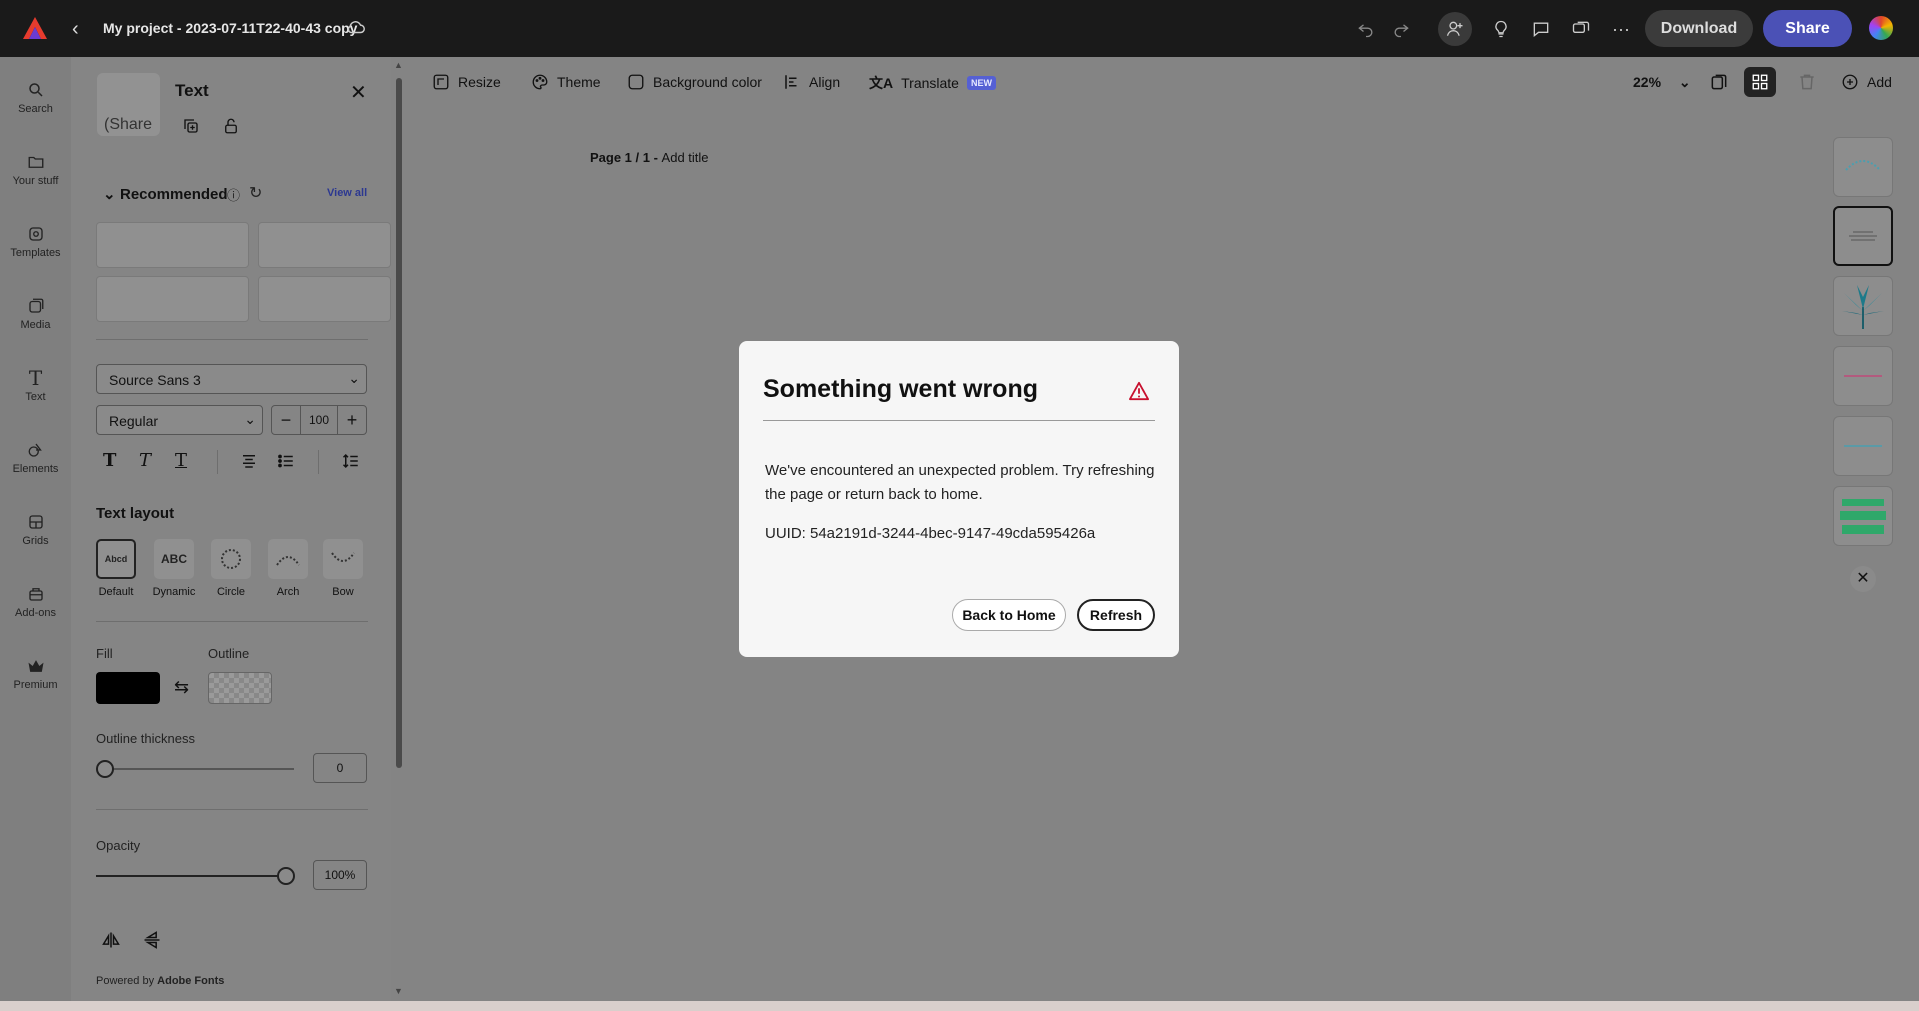  I want to click on back-chevron-icon: ‹, so click(75, 29).